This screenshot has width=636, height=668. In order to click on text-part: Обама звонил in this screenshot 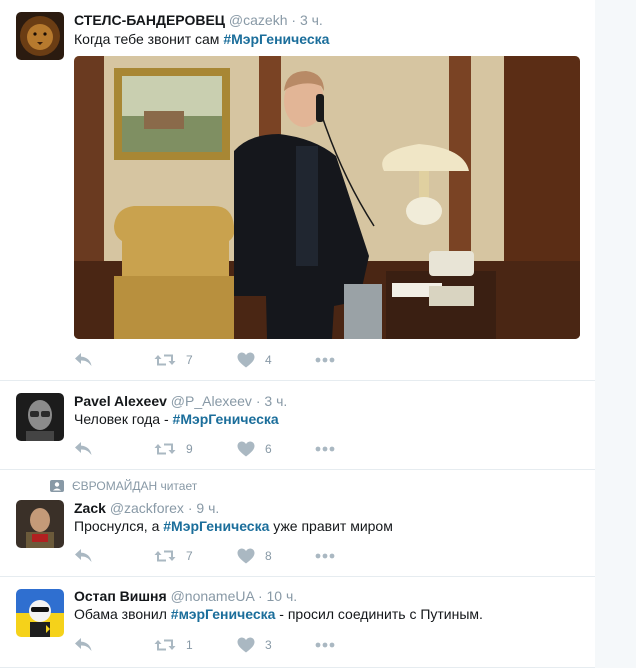, I will do `click(122, 614)`.